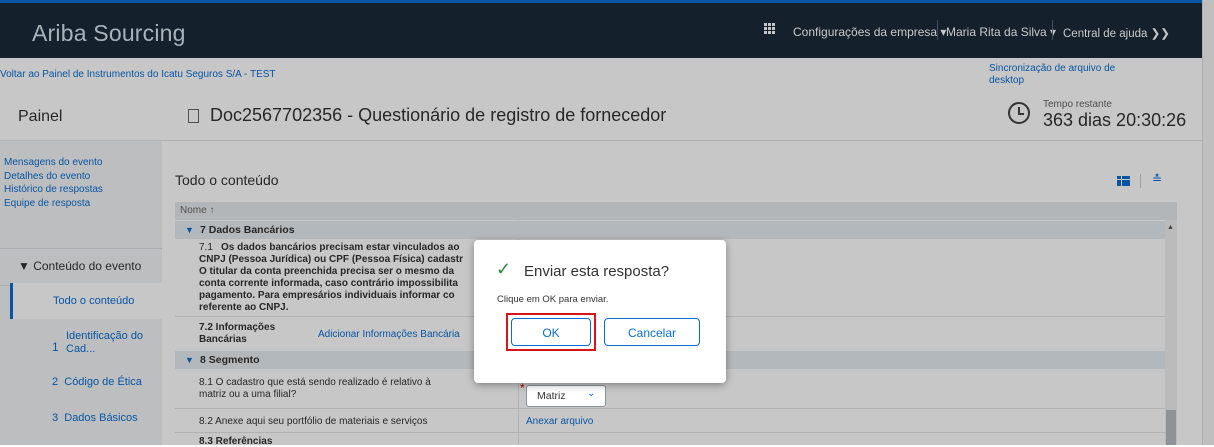  What do you see at coordinates (553, 299) in the screenshot?
I see `dialog-message: Clique em OK para enviar.` at bounding box center [553, 299].